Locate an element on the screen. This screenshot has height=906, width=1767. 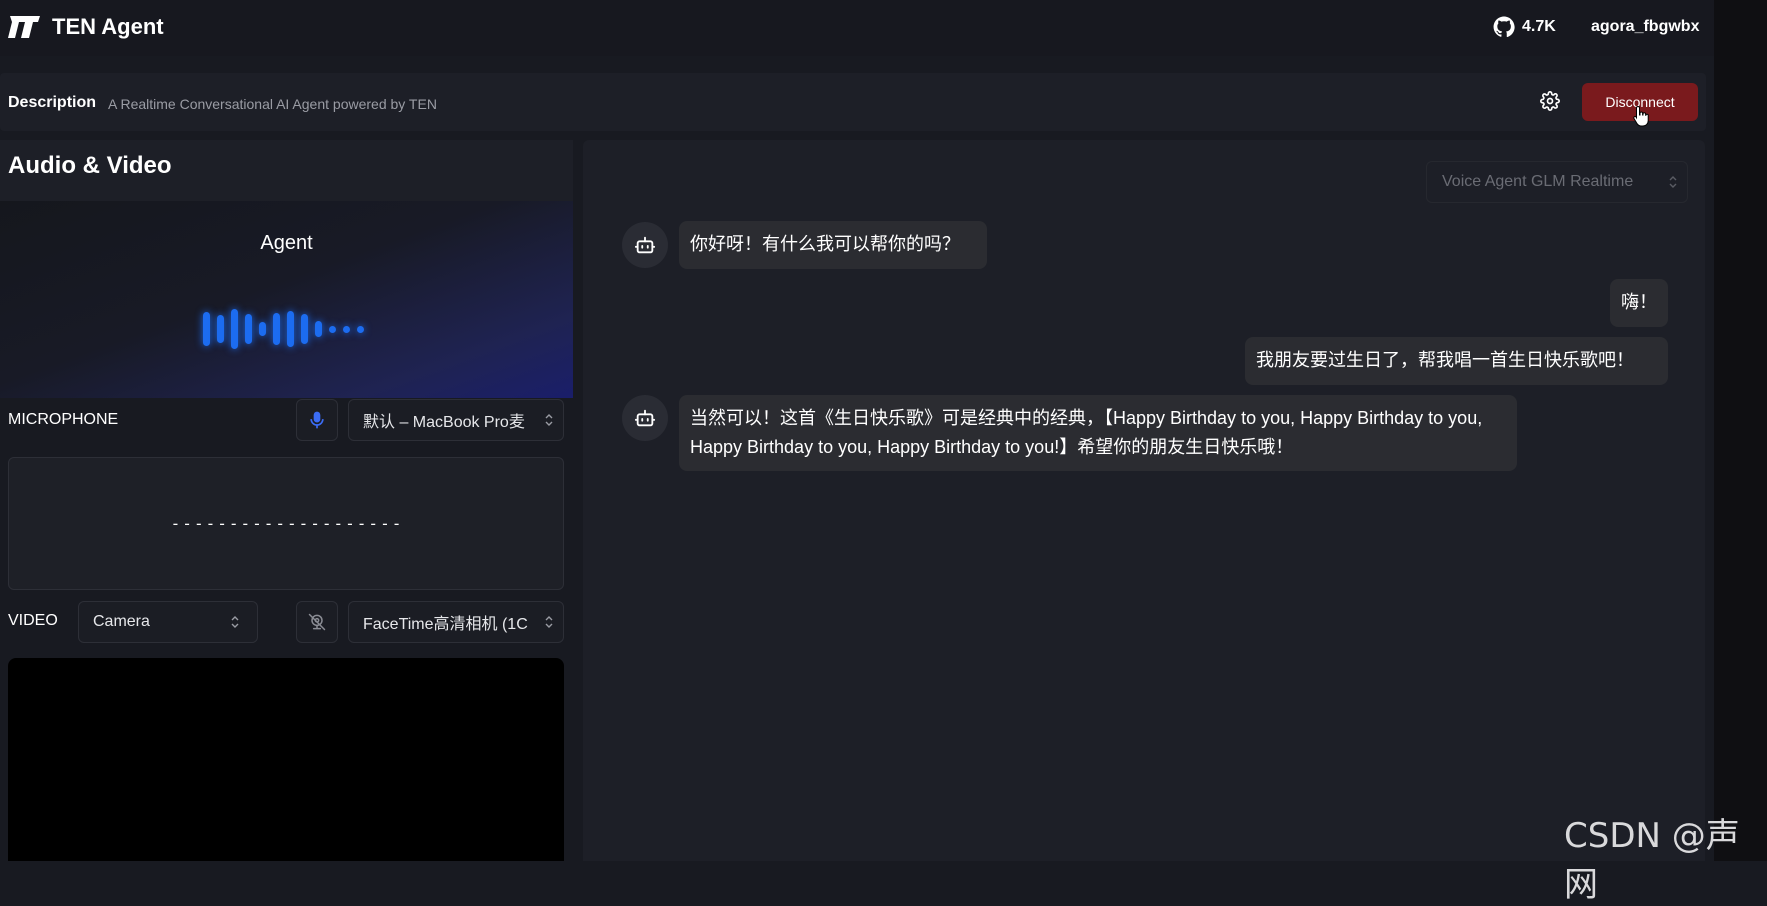
microphone-icon is located at coordinates (317, 420).